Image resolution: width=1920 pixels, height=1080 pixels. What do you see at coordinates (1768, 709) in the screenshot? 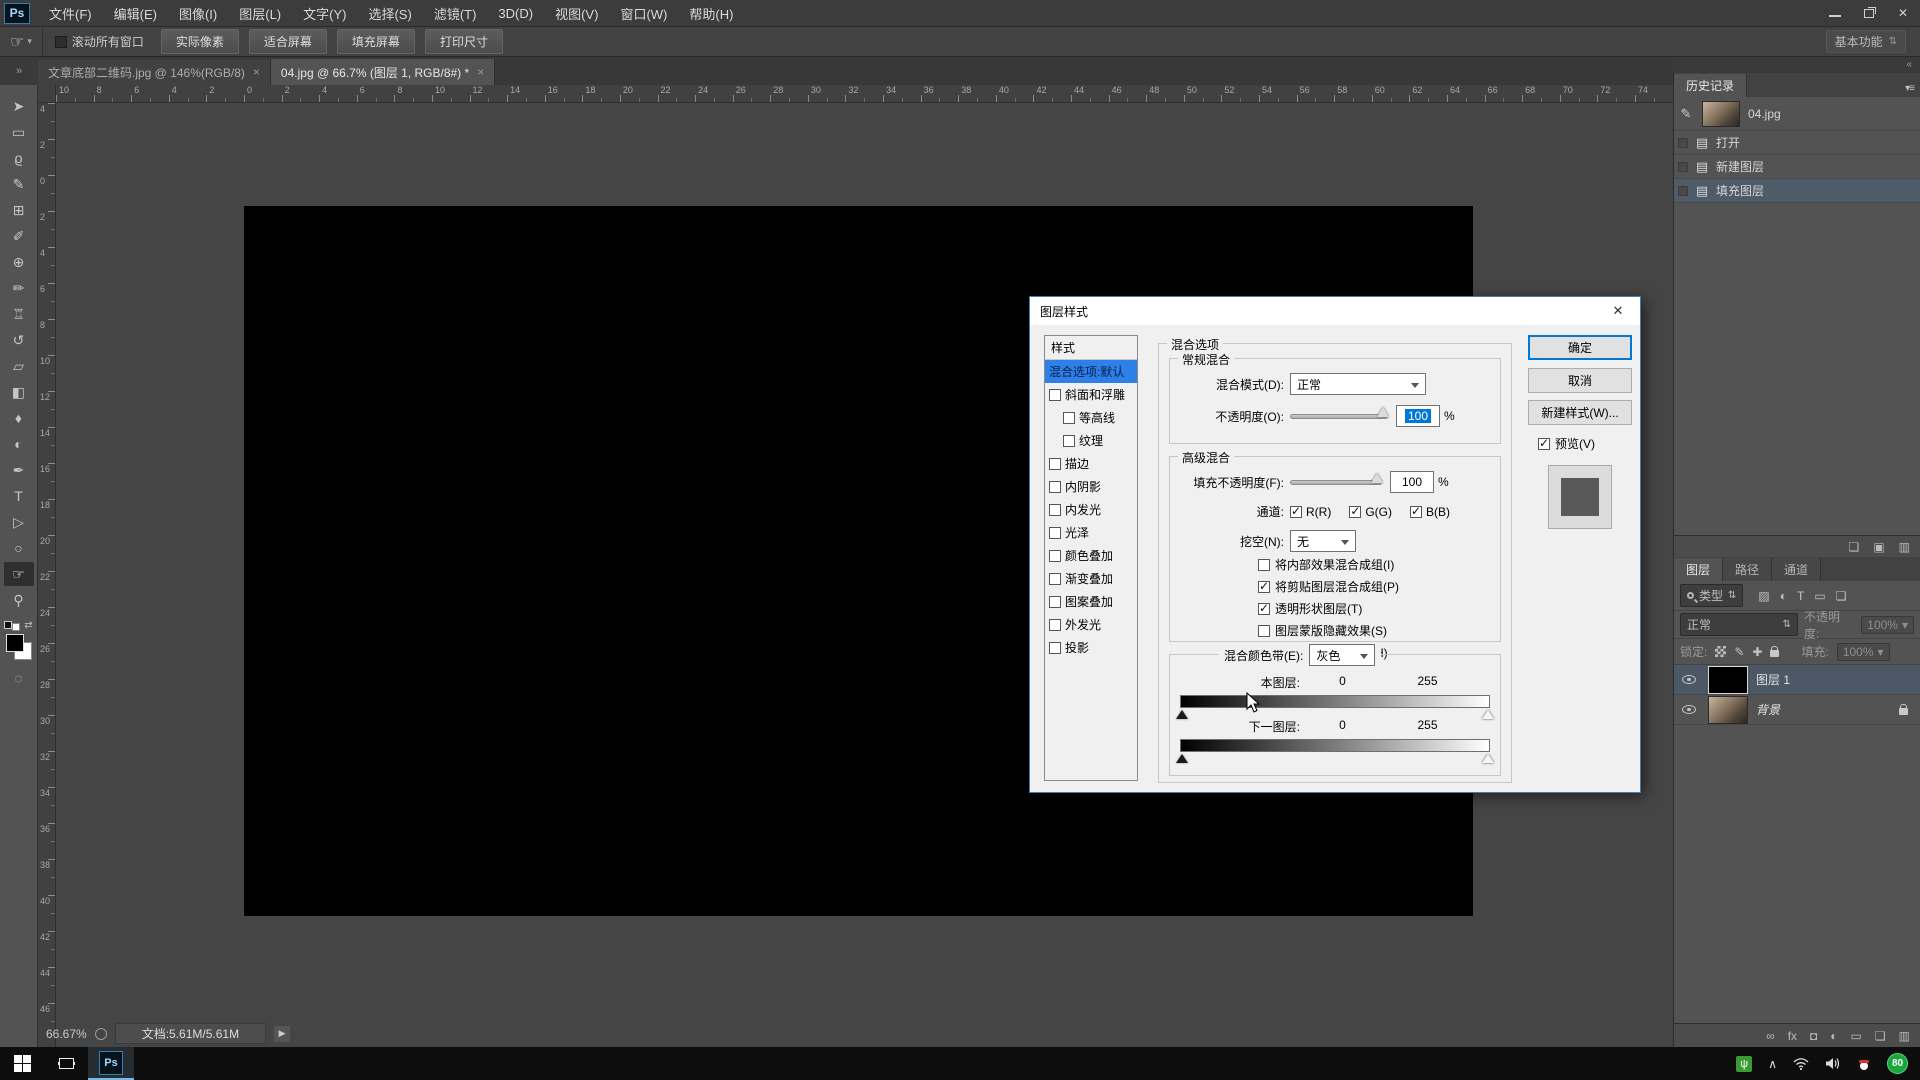
I see `layer-name: 背景` at bounding box center [1768, 709].